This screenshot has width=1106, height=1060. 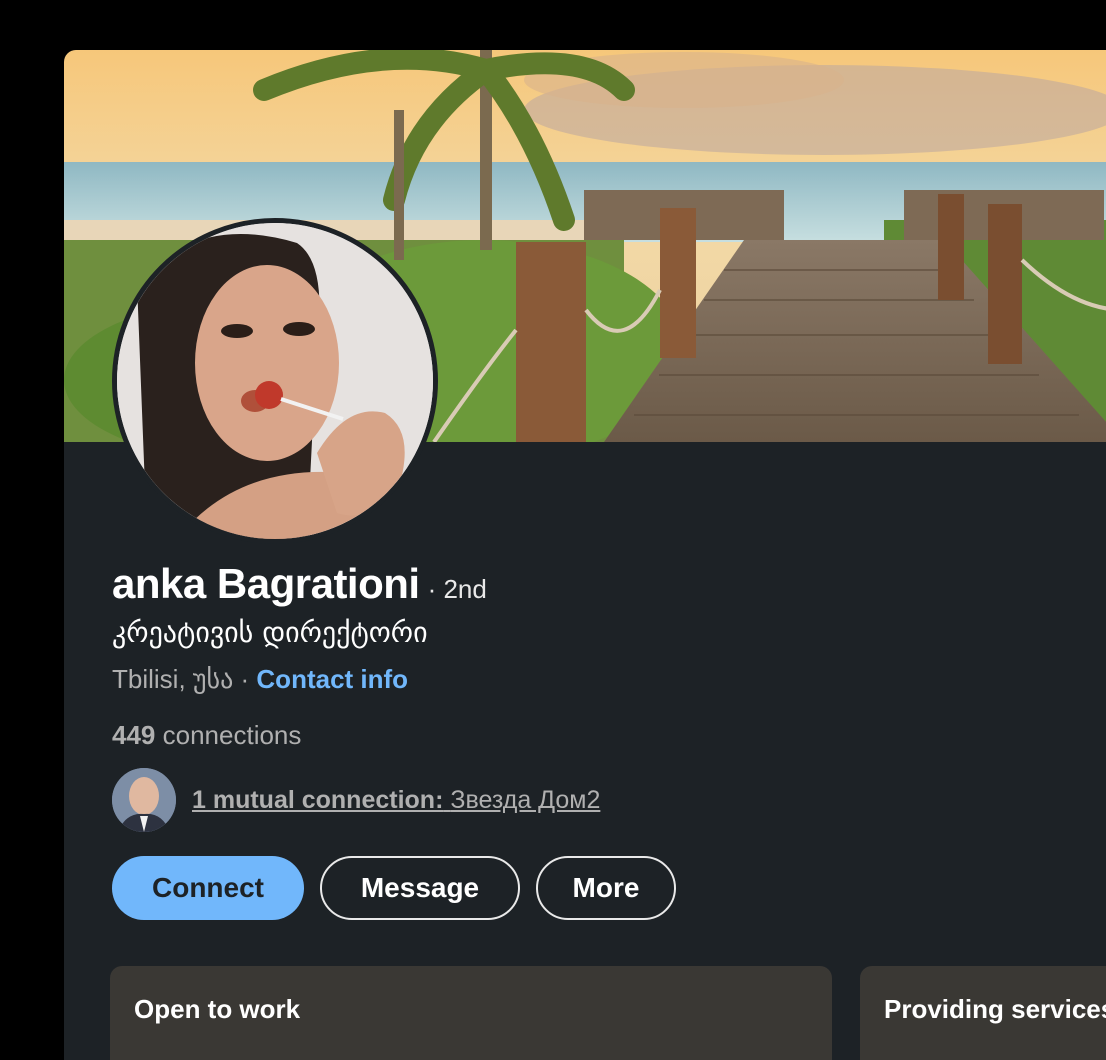 I want to click on profile-name: anka Bagrationi, so click(x=266, y=583).